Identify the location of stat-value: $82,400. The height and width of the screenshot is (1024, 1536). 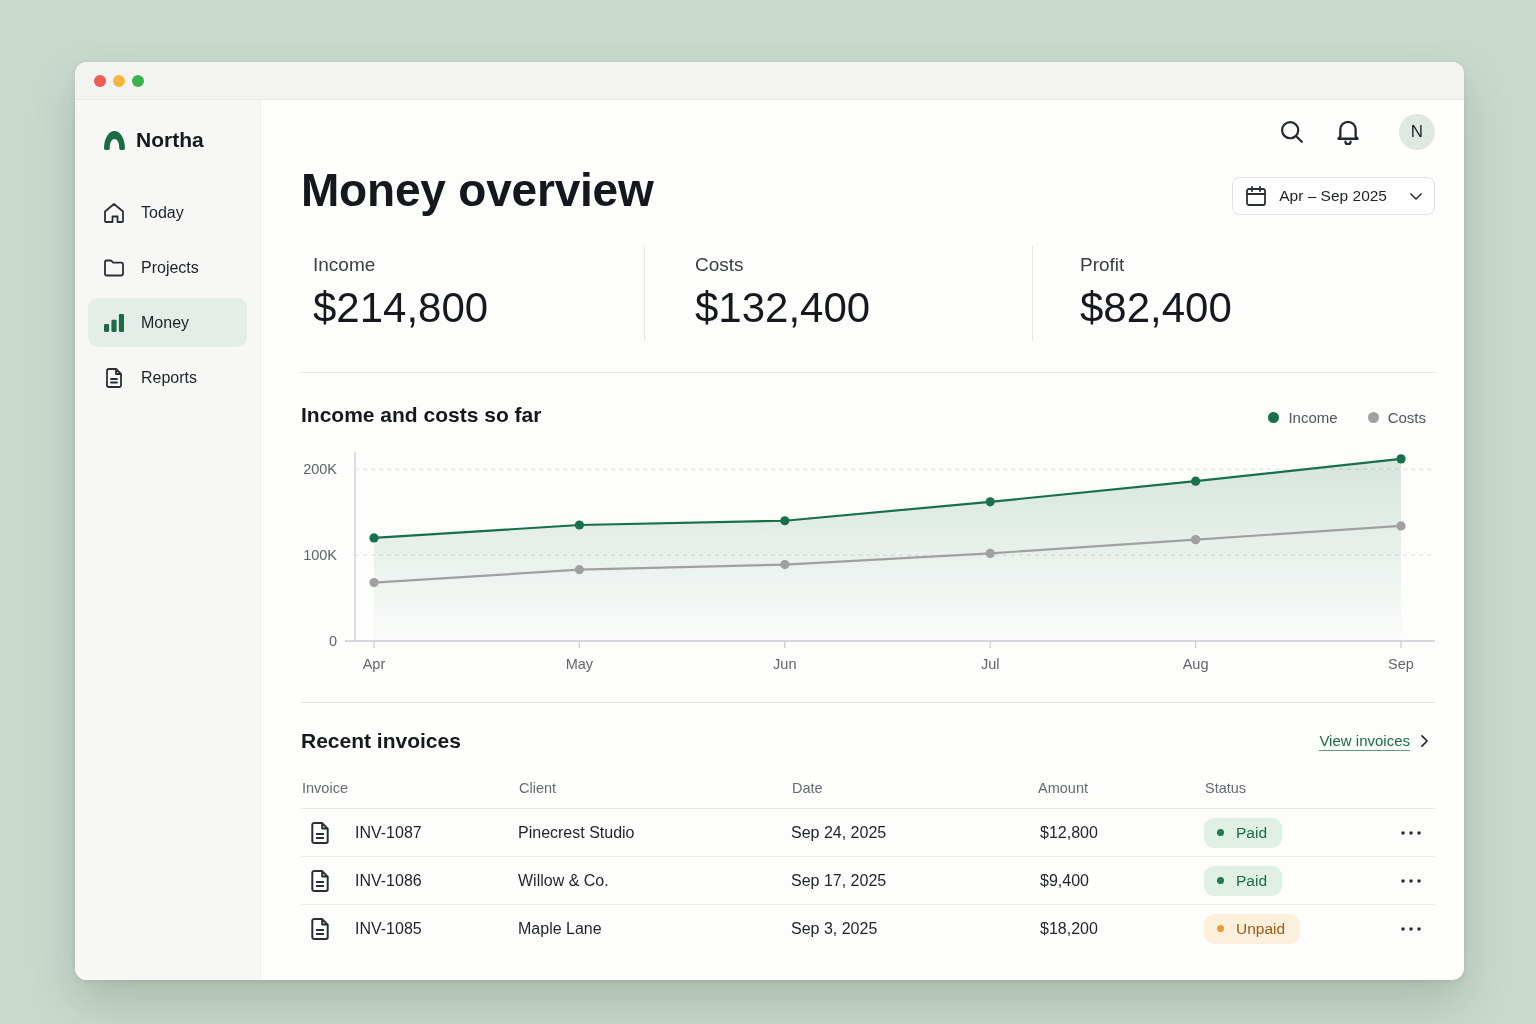
(1156, 308).